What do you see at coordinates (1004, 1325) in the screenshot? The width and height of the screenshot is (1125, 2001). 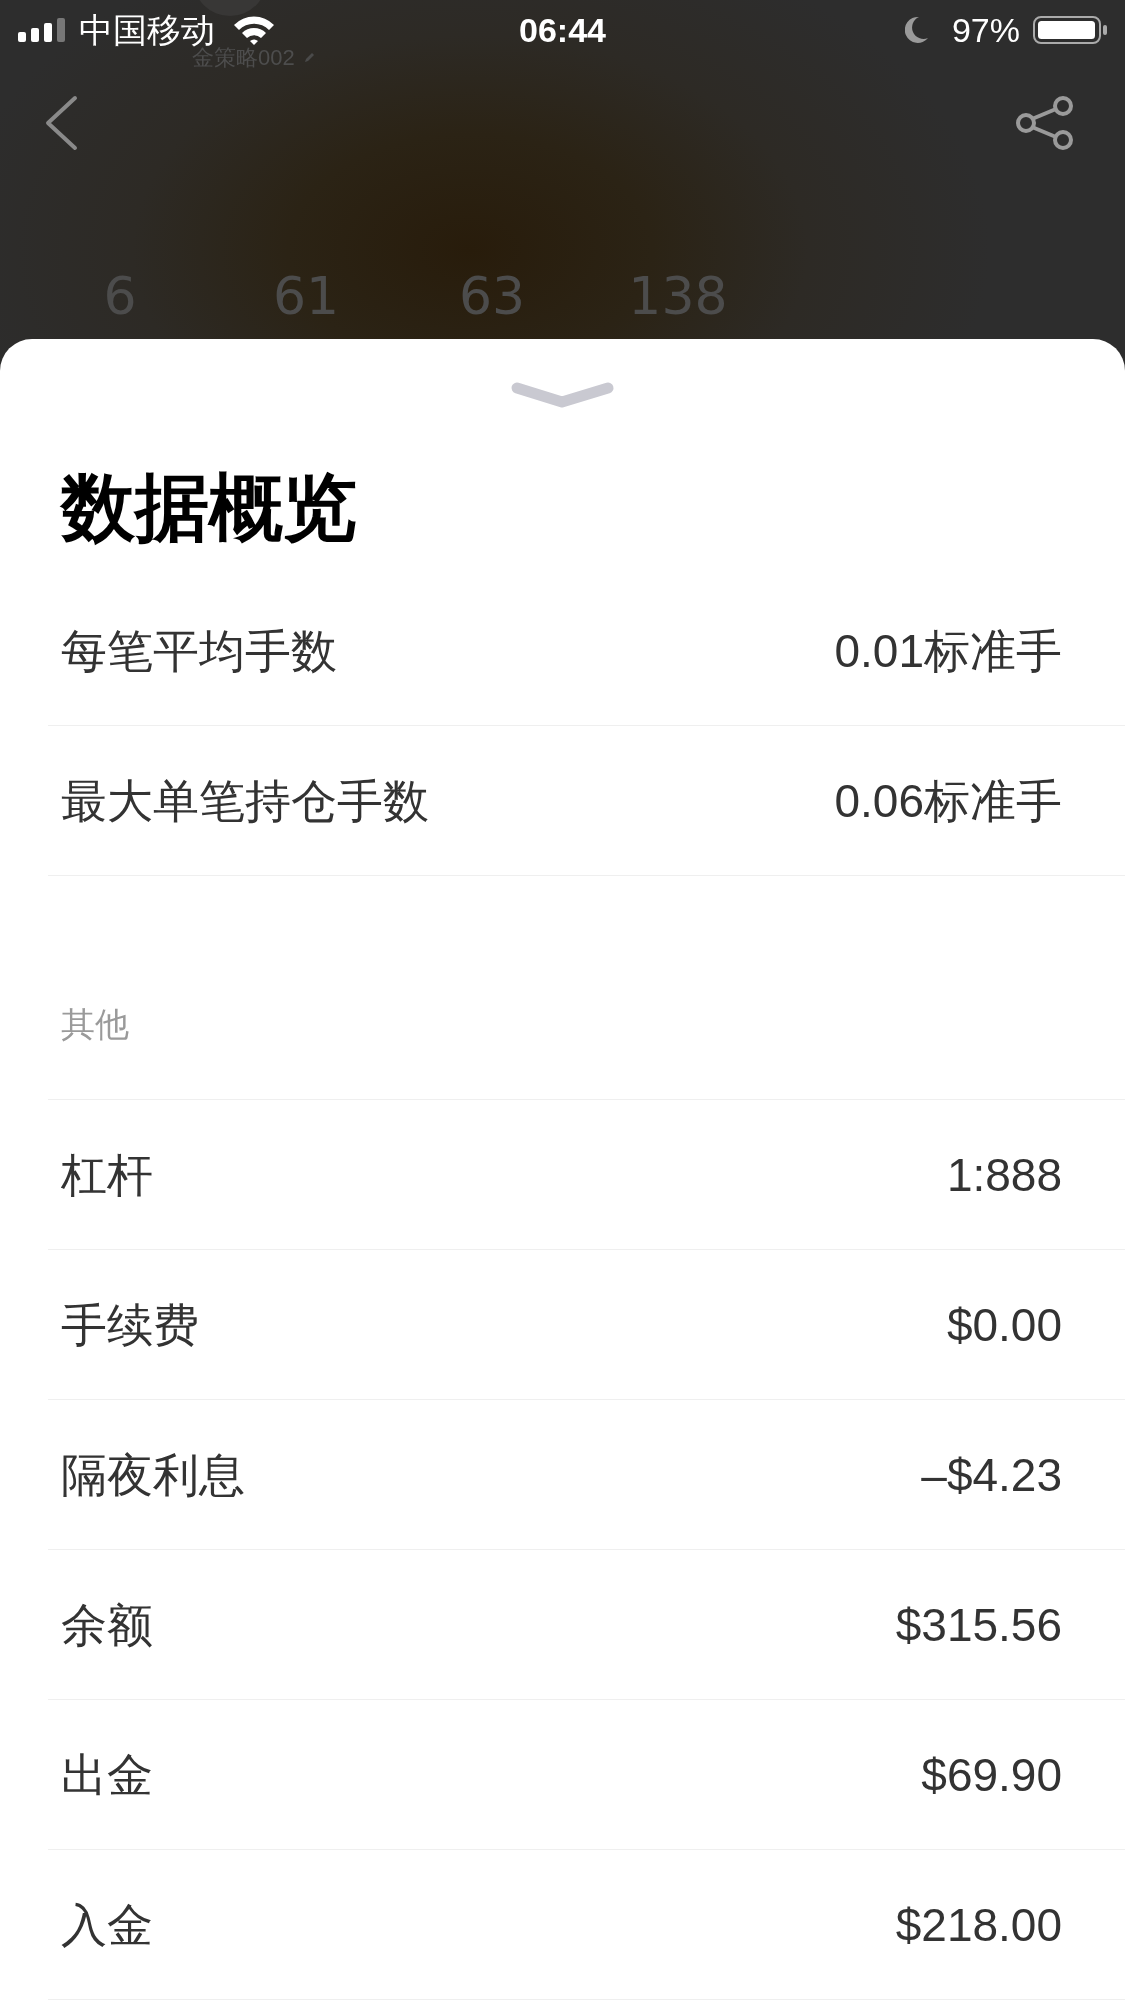 I see `row-value: $0.00` at bounding box center [1004, 1325].